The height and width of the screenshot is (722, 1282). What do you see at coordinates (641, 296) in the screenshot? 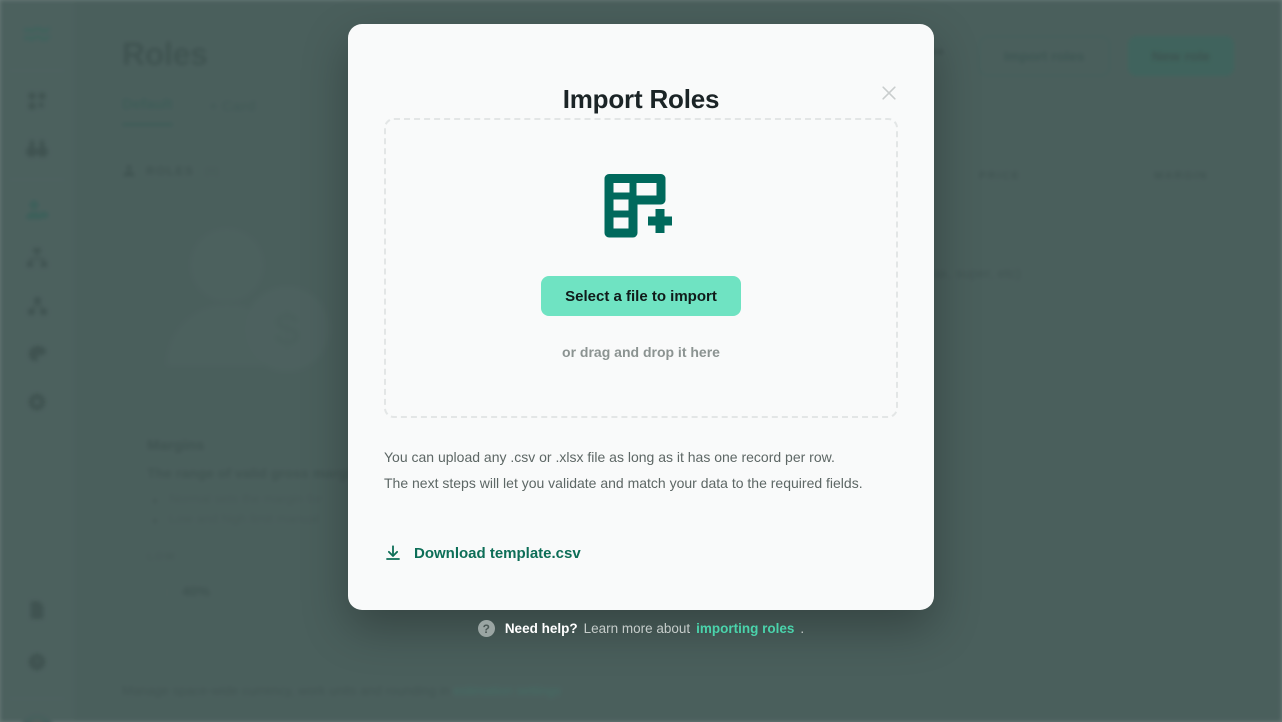
I see `select-file-button: Select a file to import` at bounding box center [641, 296].